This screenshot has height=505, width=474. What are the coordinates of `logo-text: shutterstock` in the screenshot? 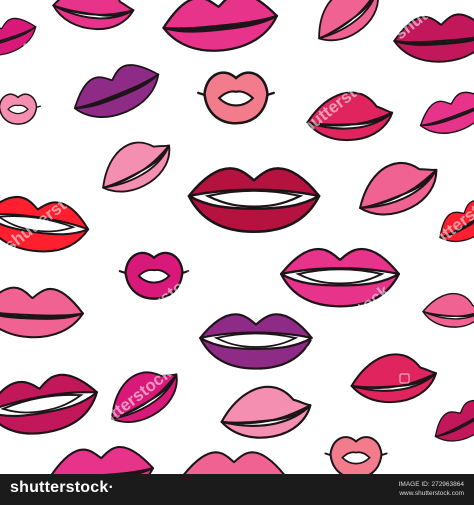 It's located at (59, 487).